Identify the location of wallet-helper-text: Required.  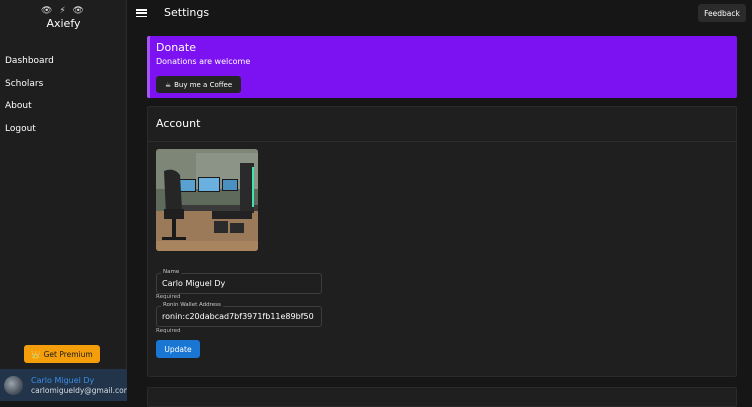
(168, 331).